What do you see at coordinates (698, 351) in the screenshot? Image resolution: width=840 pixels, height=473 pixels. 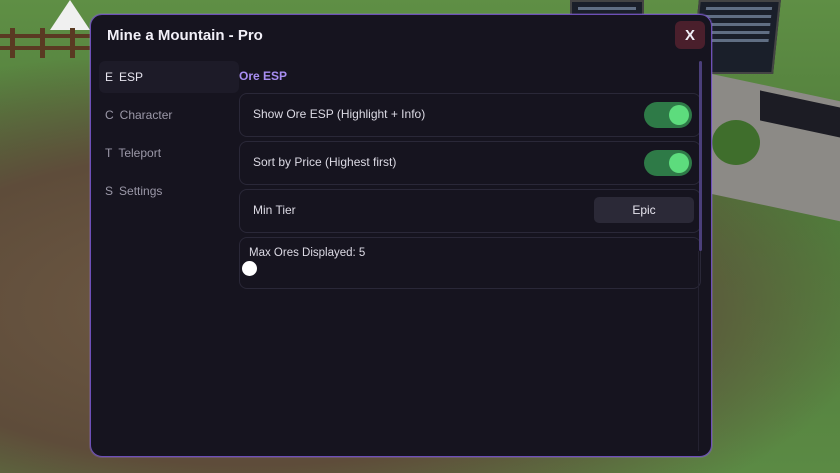 I see `scroll-divider` at bounding box center [698, 351].